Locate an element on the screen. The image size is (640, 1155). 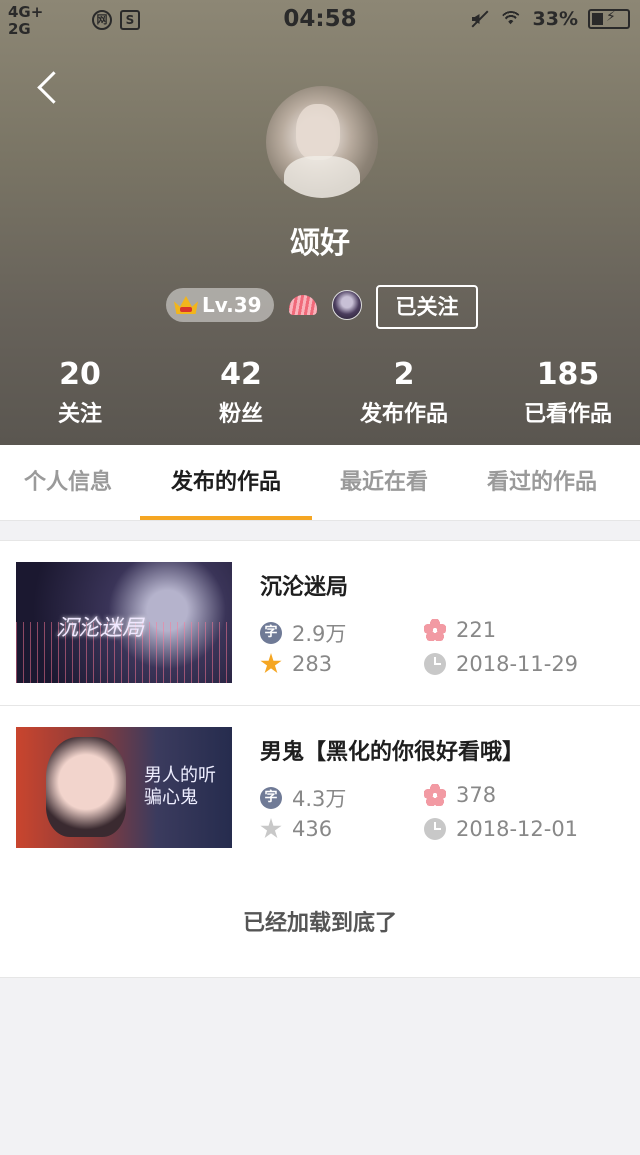
flower-count-value: 221 is located at coordinates (476, 630).